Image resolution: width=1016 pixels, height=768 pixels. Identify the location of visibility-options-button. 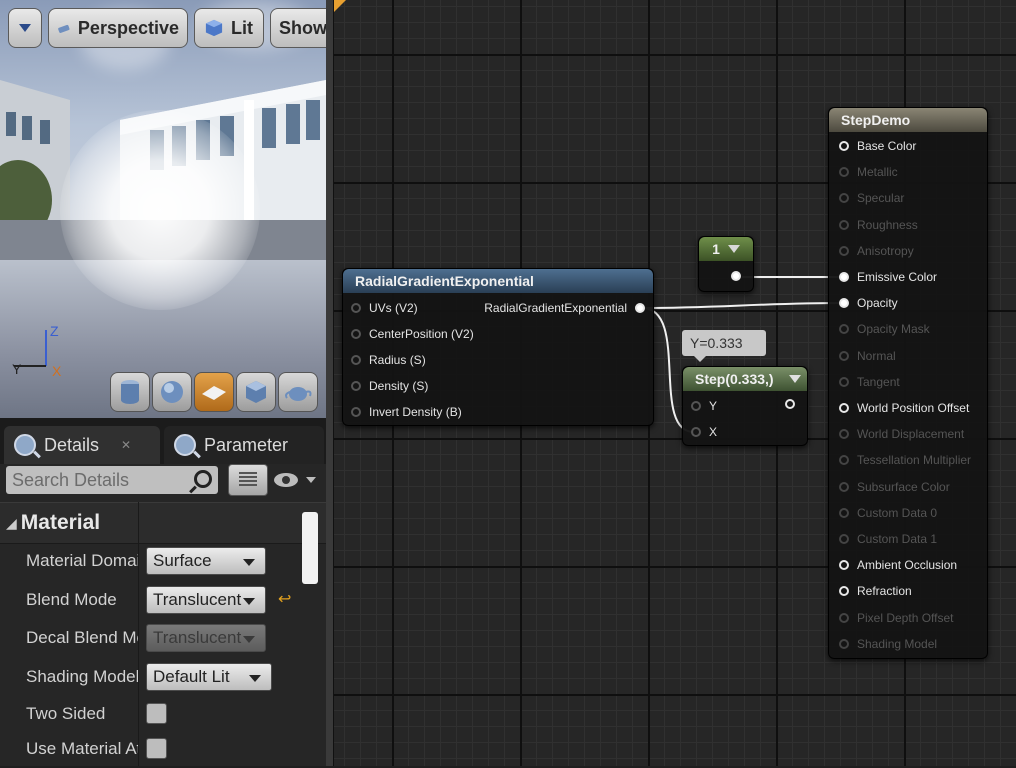
(297, 480).